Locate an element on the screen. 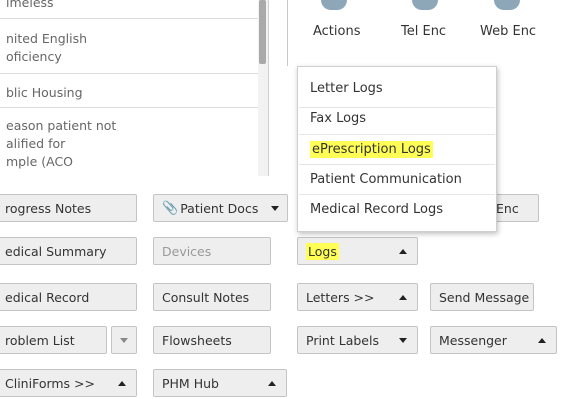 This screenshot has width=586, height=399. list-item: alified for is located at coordinates (131, 143).